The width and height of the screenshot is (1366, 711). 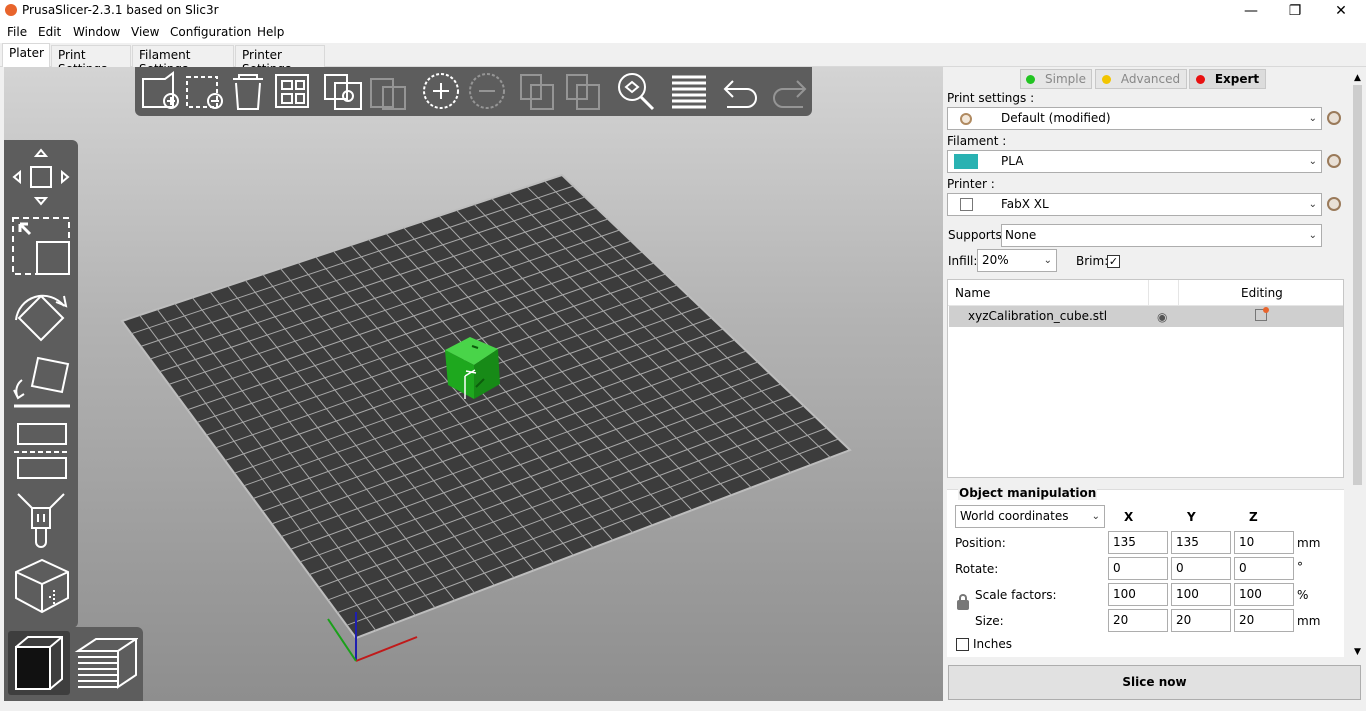 I want to click on printer-label: Printer :, so click(x=971, y=184).